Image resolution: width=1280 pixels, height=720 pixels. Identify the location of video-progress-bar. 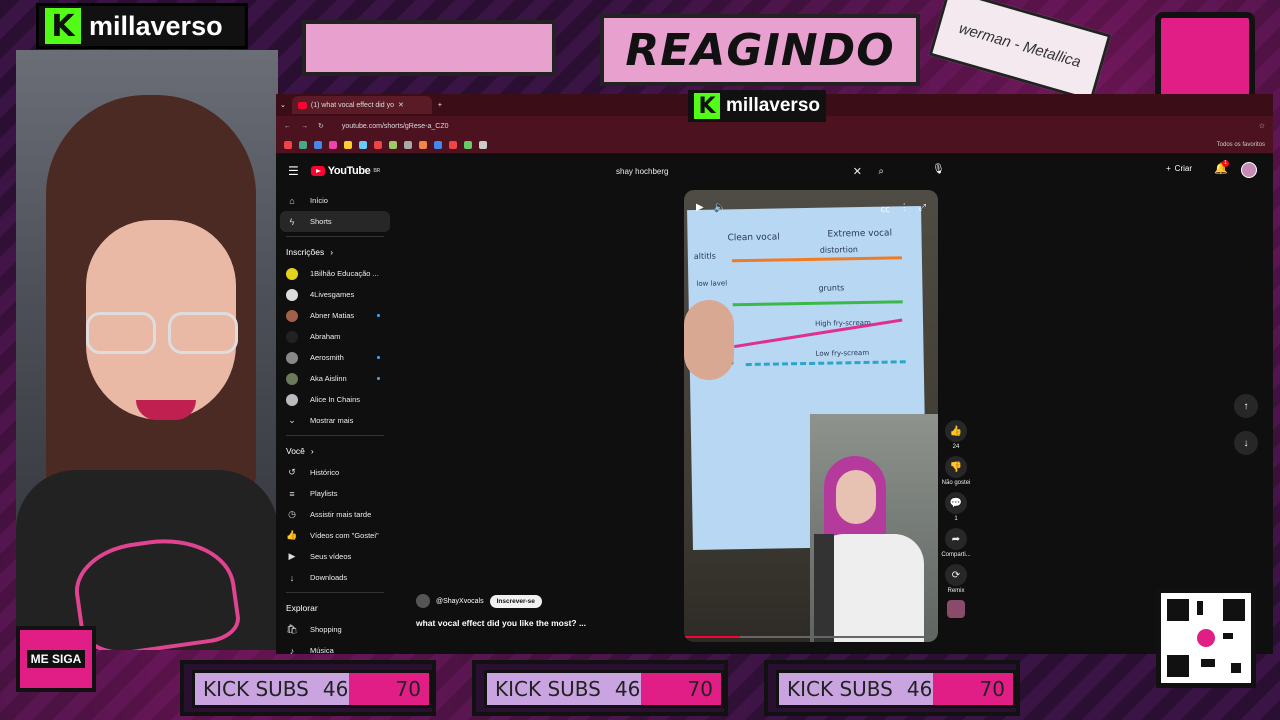
(811, 637).